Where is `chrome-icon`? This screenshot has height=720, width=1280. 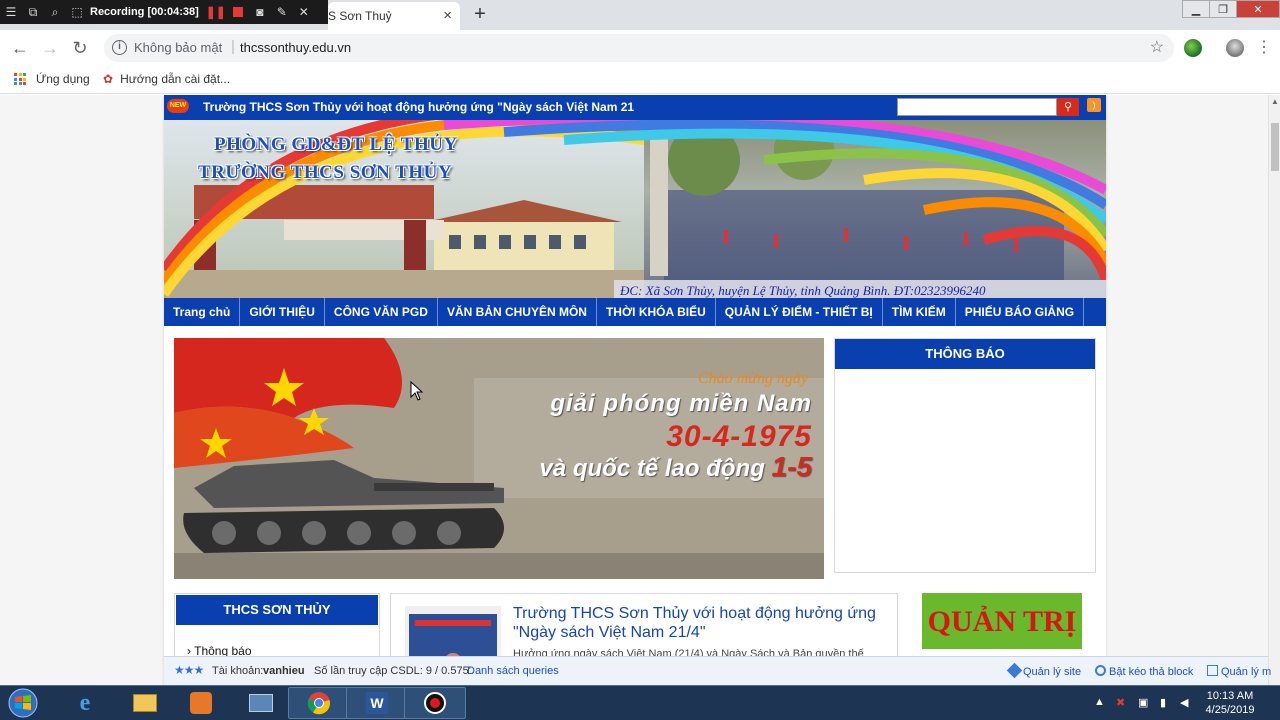 chrome-icon is located at coordinates (319, 703).